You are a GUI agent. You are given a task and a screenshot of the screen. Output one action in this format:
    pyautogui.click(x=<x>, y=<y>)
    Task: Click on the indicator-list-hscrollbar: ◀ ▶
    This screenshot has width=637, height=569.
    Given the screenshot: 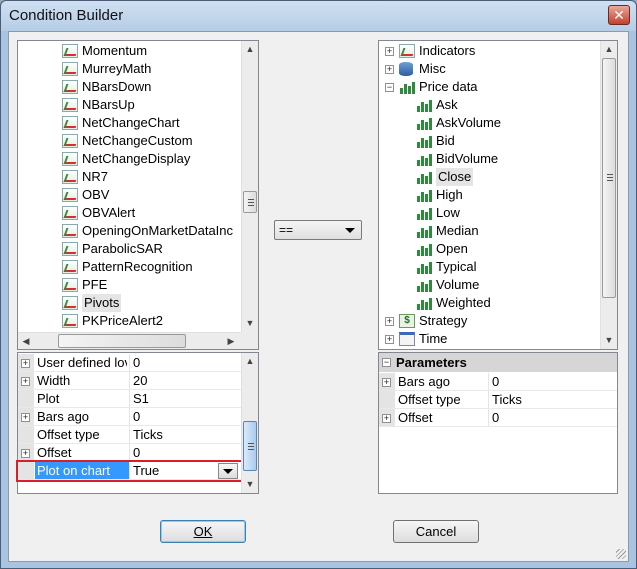 What is the action you would take?
    pyautogui.click(x=129, y=340)
    